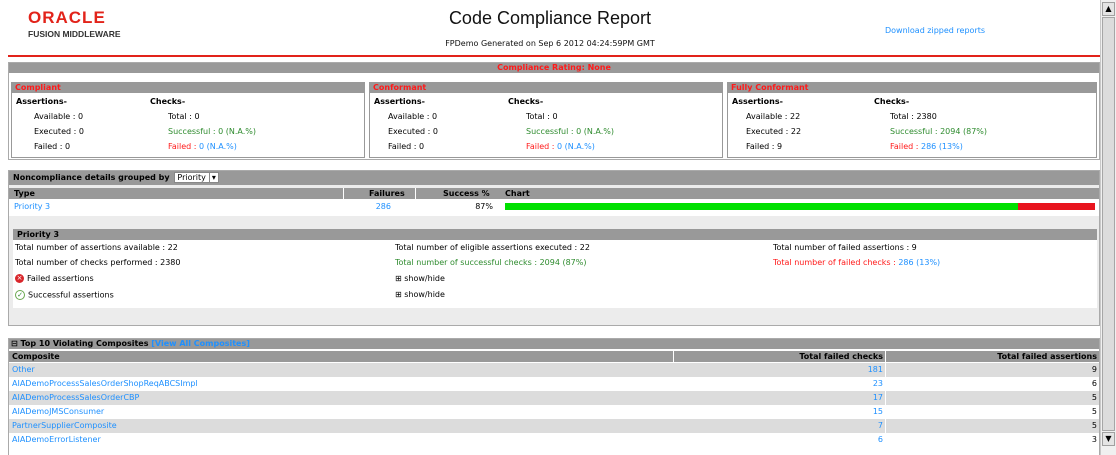 The width and height of the screenshot is (1116, 455). Describe the element at coordinates (517, 193) in the screenshot. I see `column-chart: Chart` at that location.